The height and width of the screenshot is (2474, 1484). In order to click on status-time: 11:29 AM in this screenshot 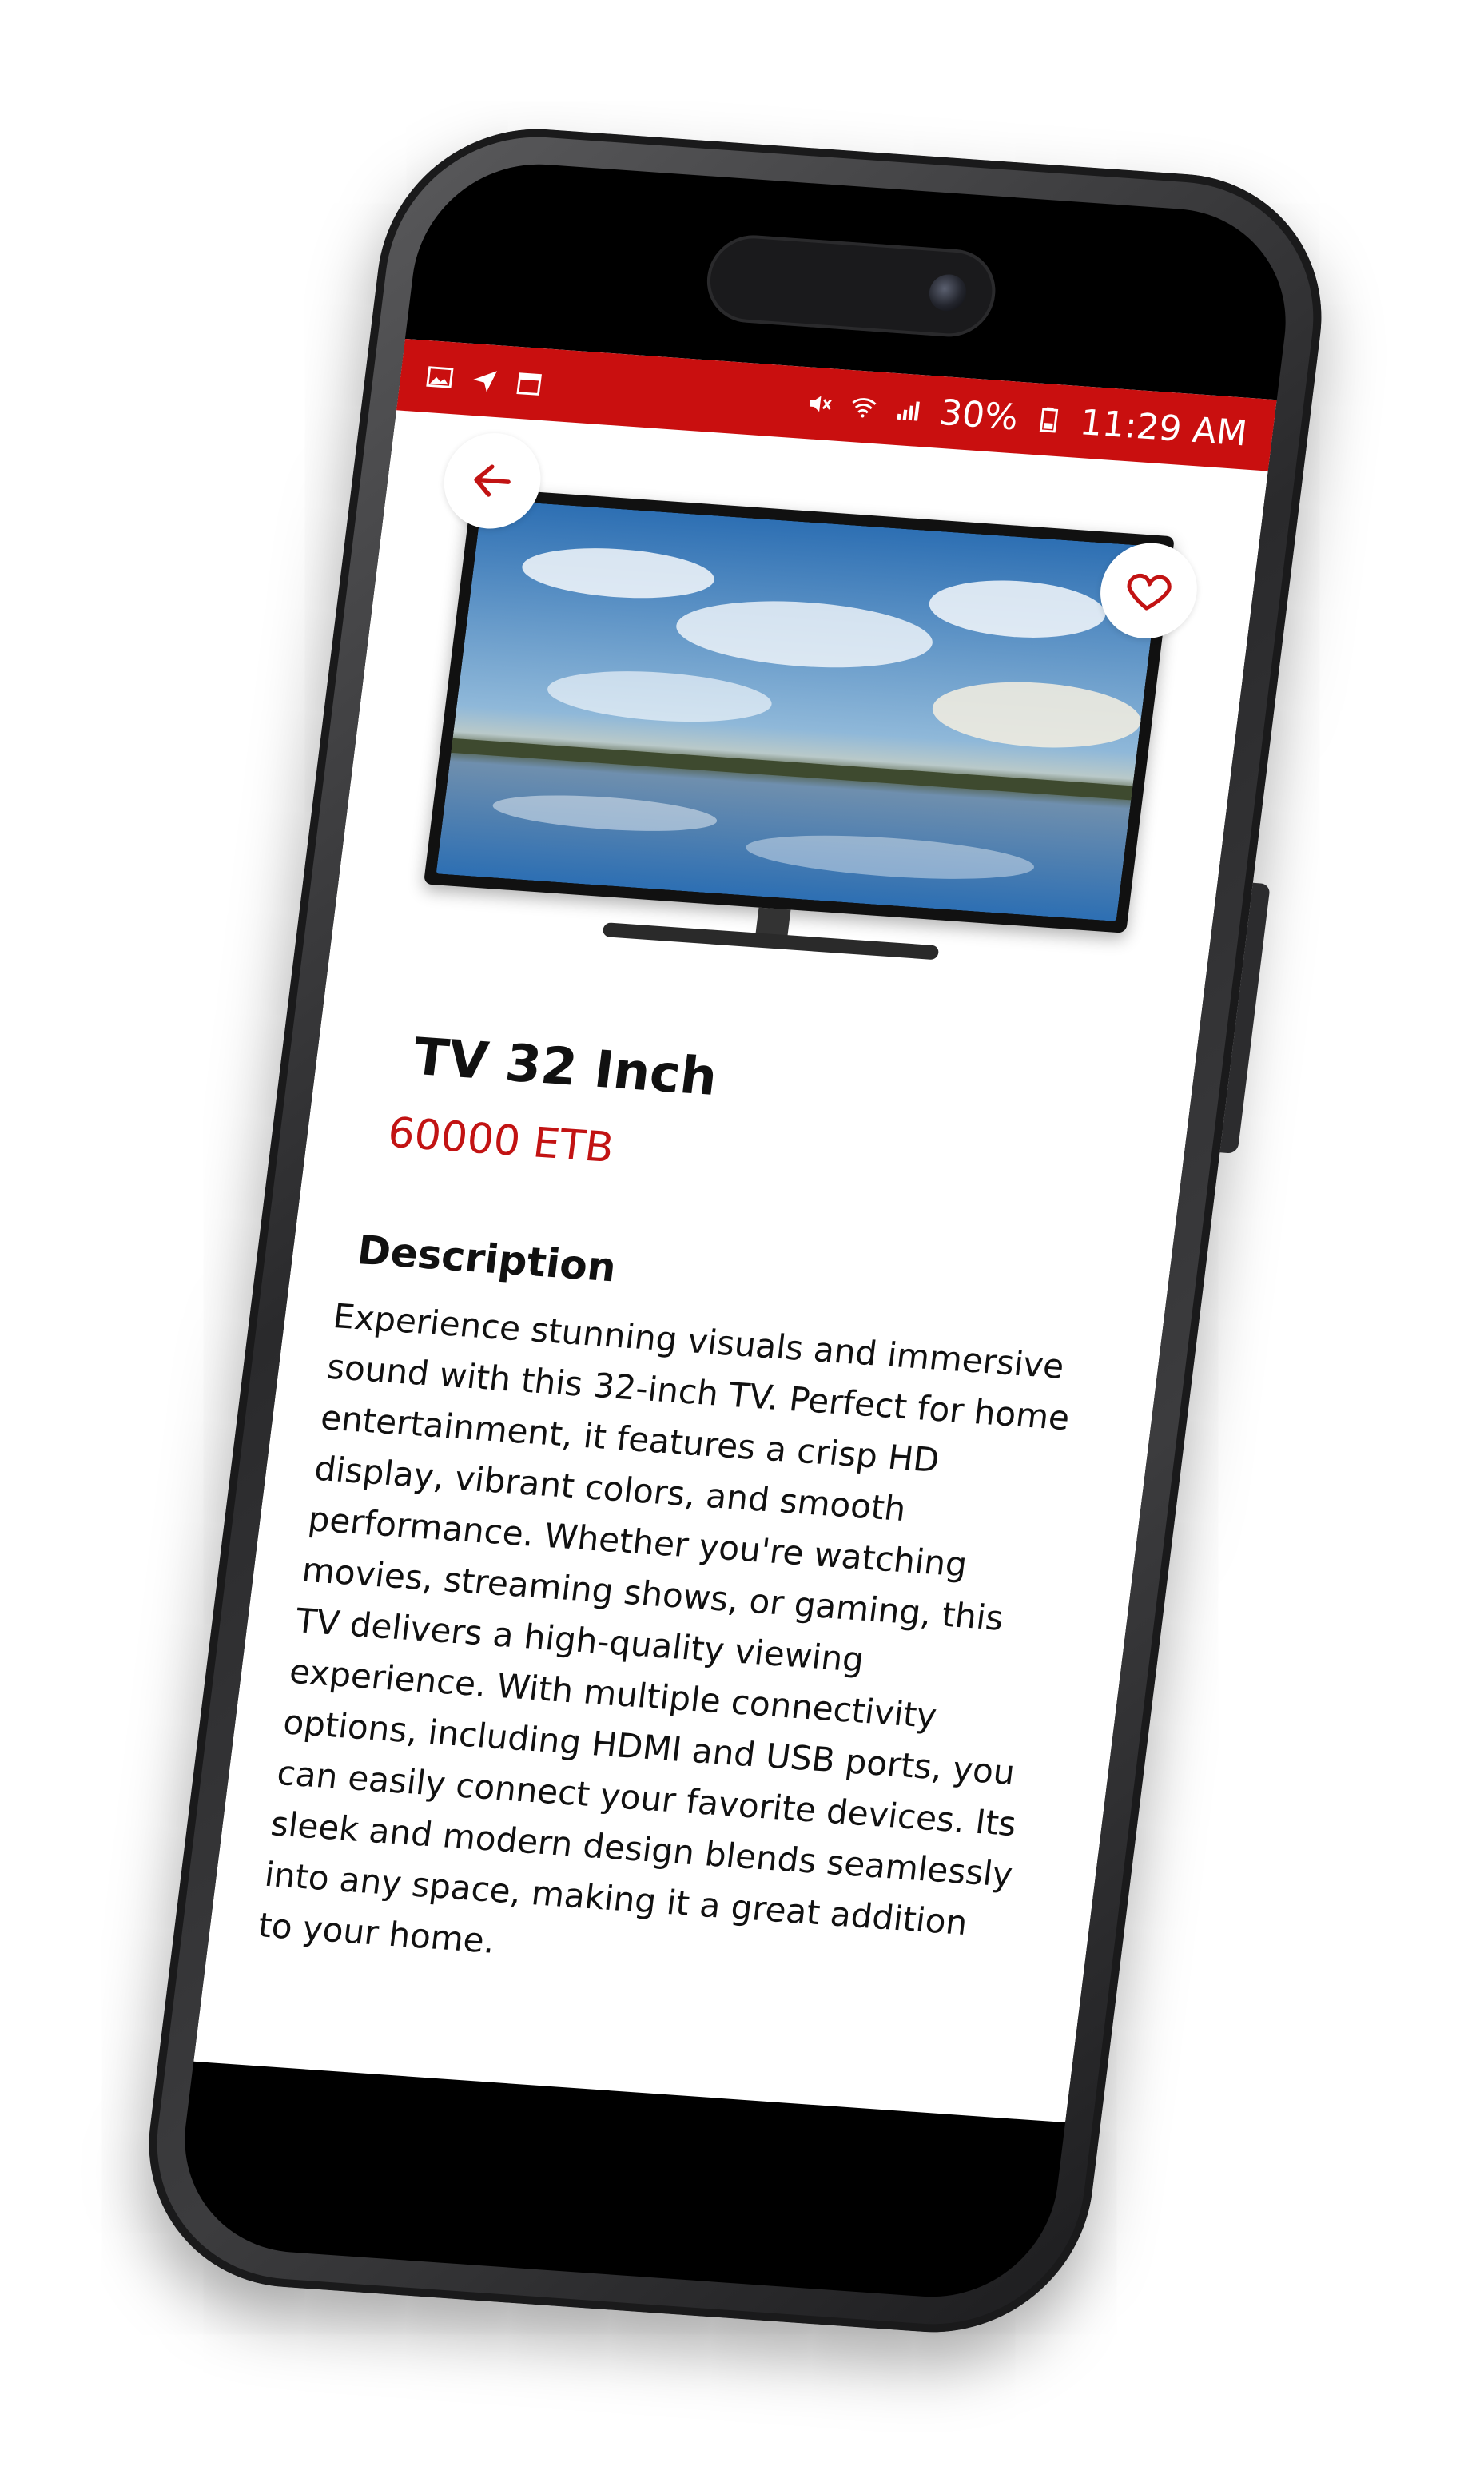, I will do `click(1163, 428)`.